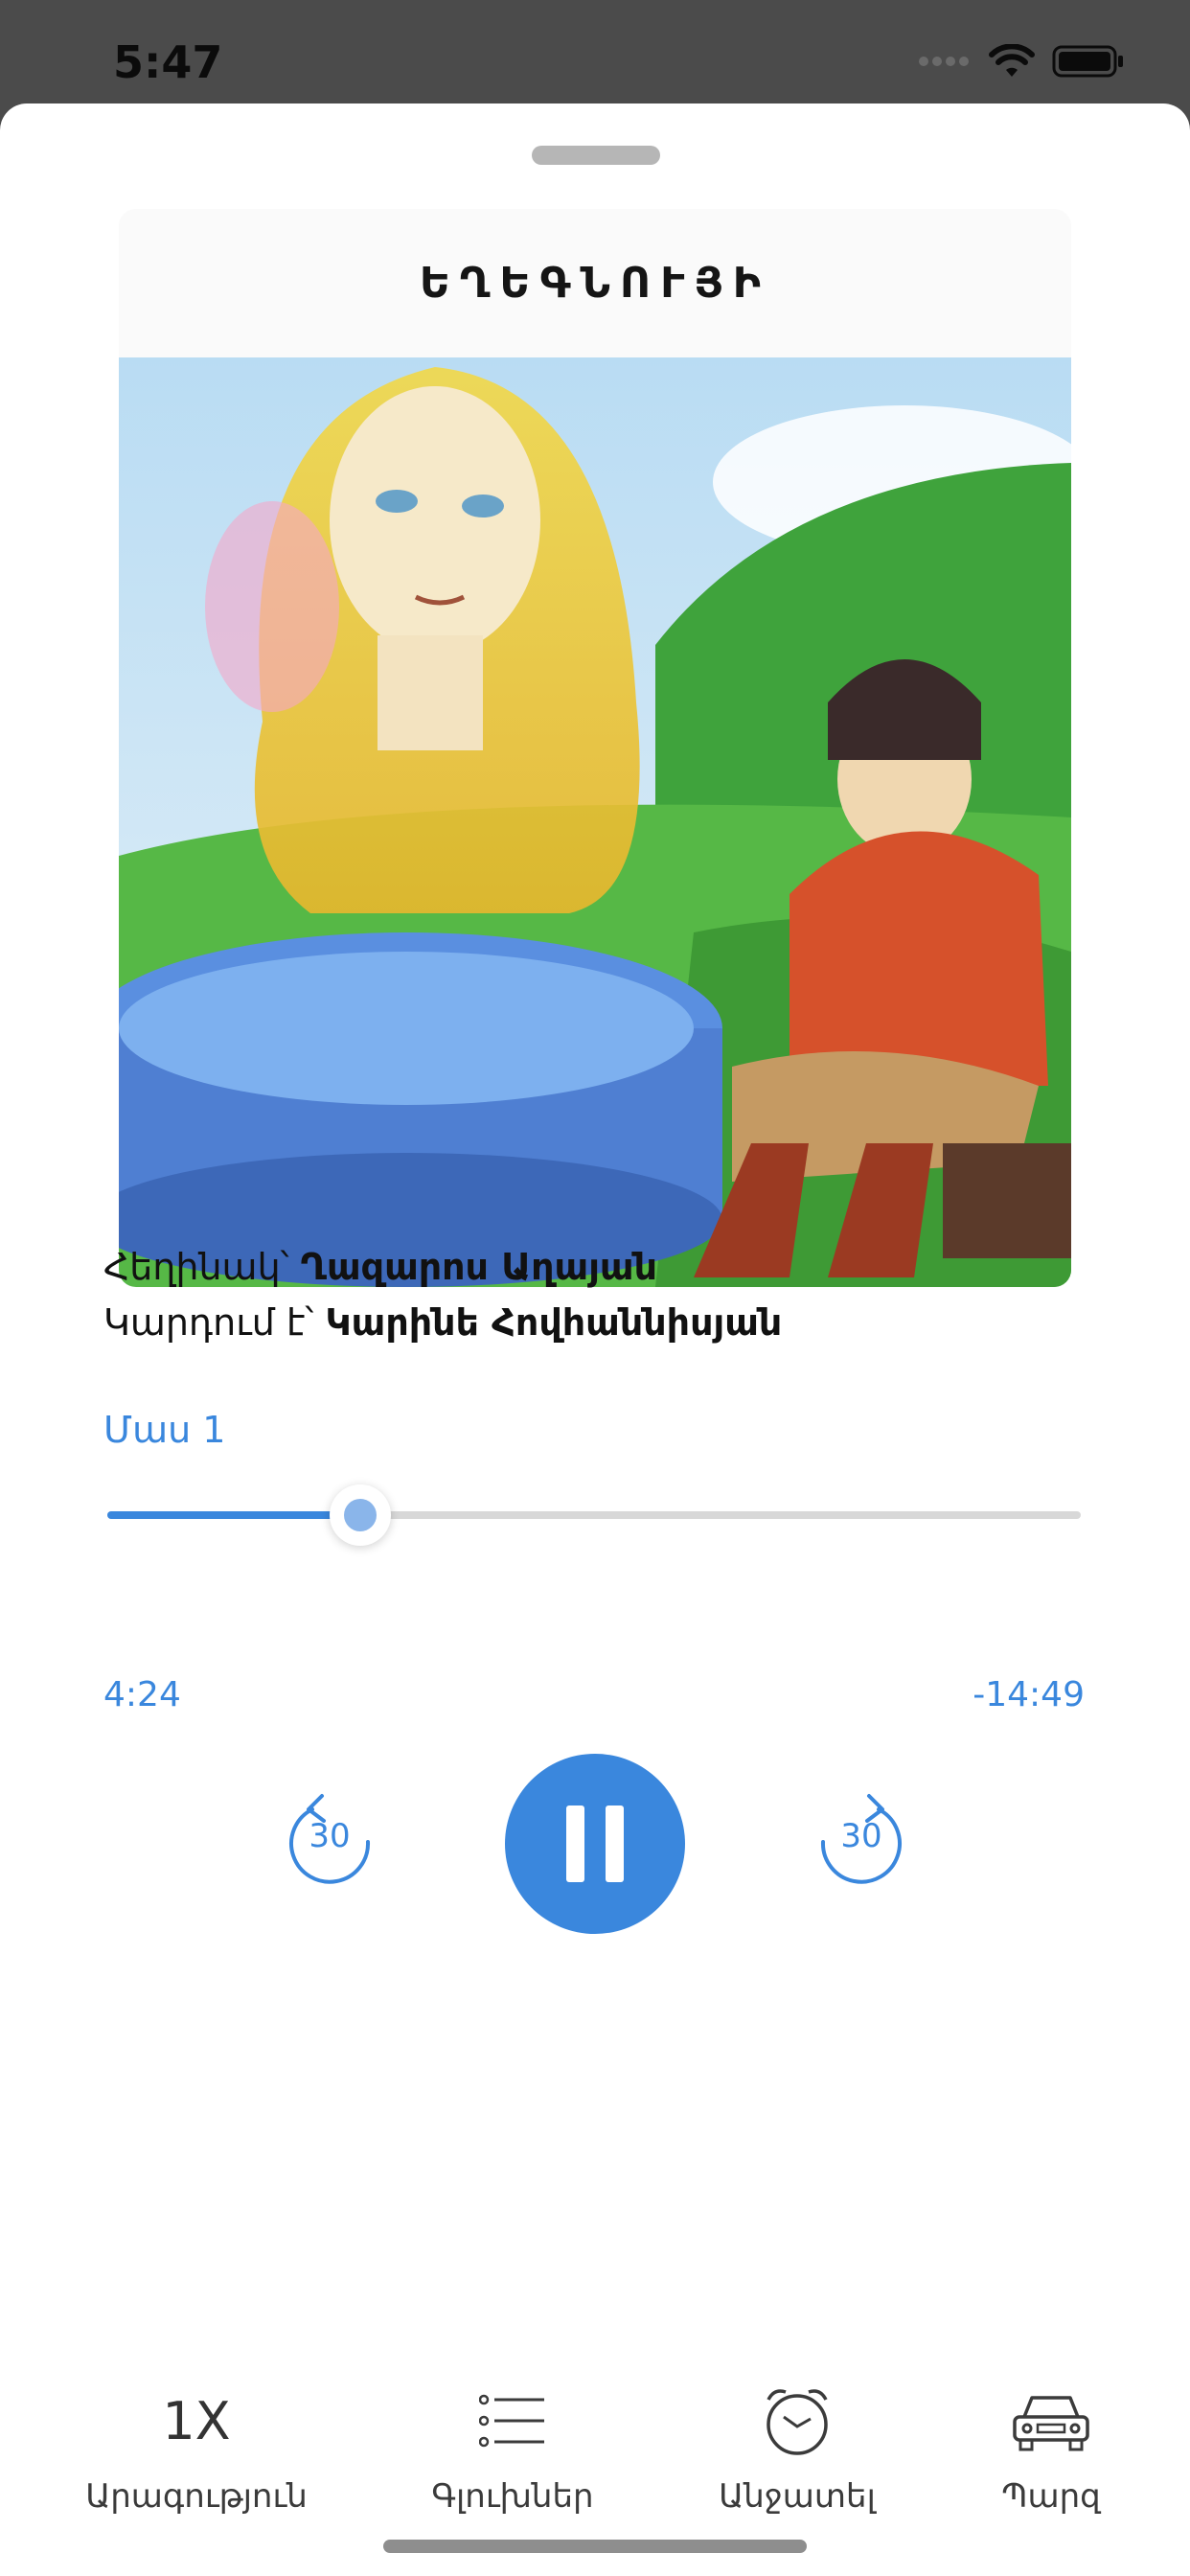 The width and height of the screenshot is (1190, 2576). I want to click on pause-icon, so click(575, 1844).